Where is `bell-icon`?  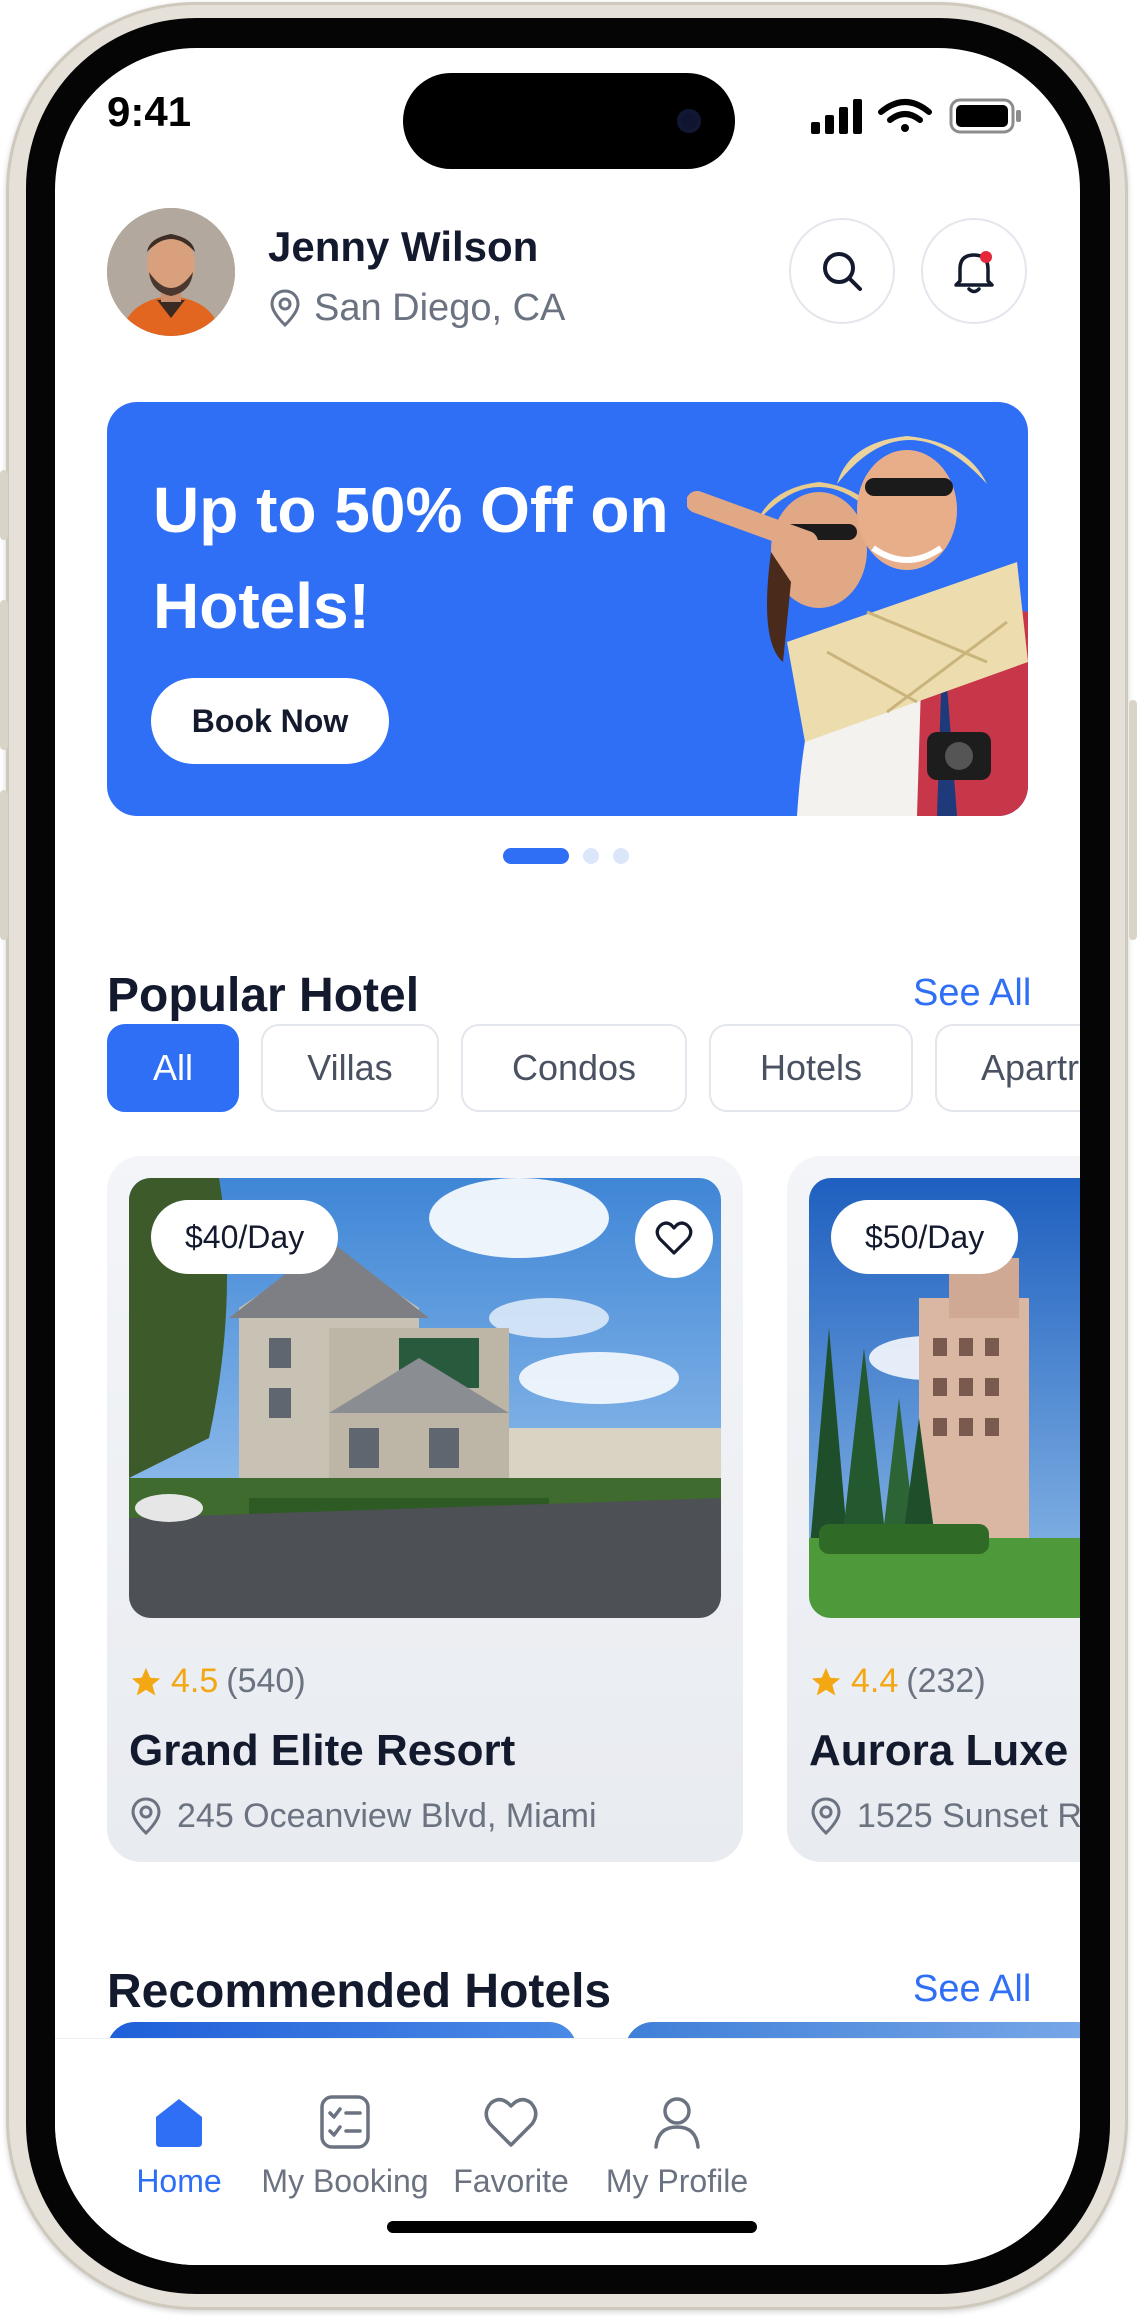
bell-icon is located at coordinates (974, 272).